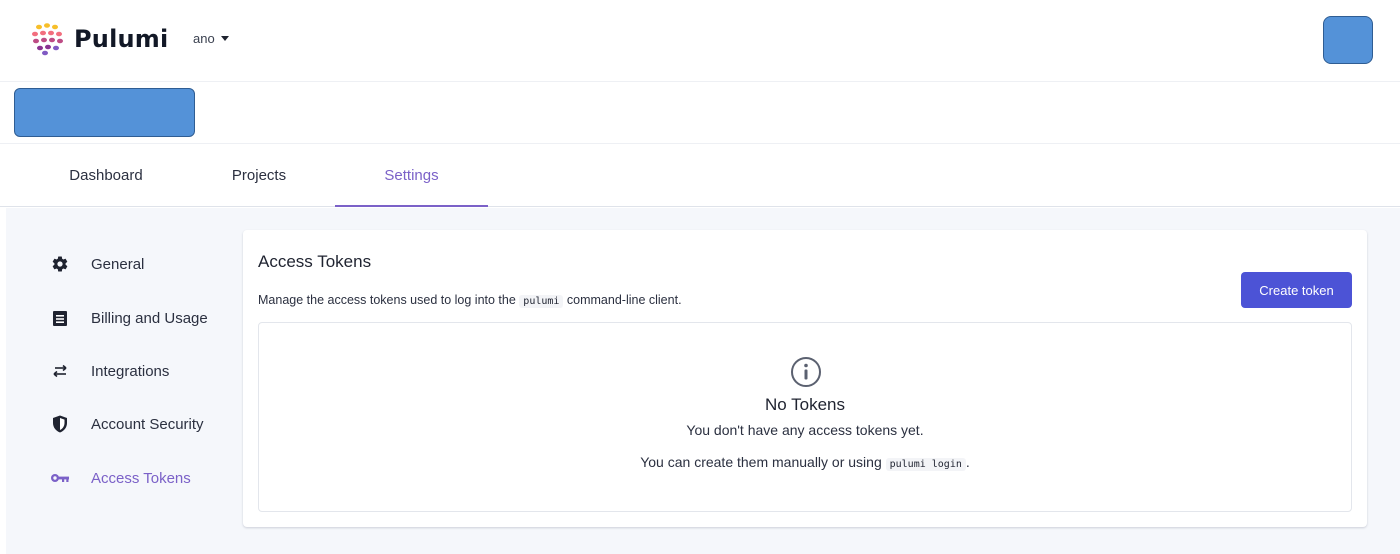  Describe the element at coordinates (700, 175) in the screenshot. I see `main-tabs: Dashboard Projects Settings` at that location.